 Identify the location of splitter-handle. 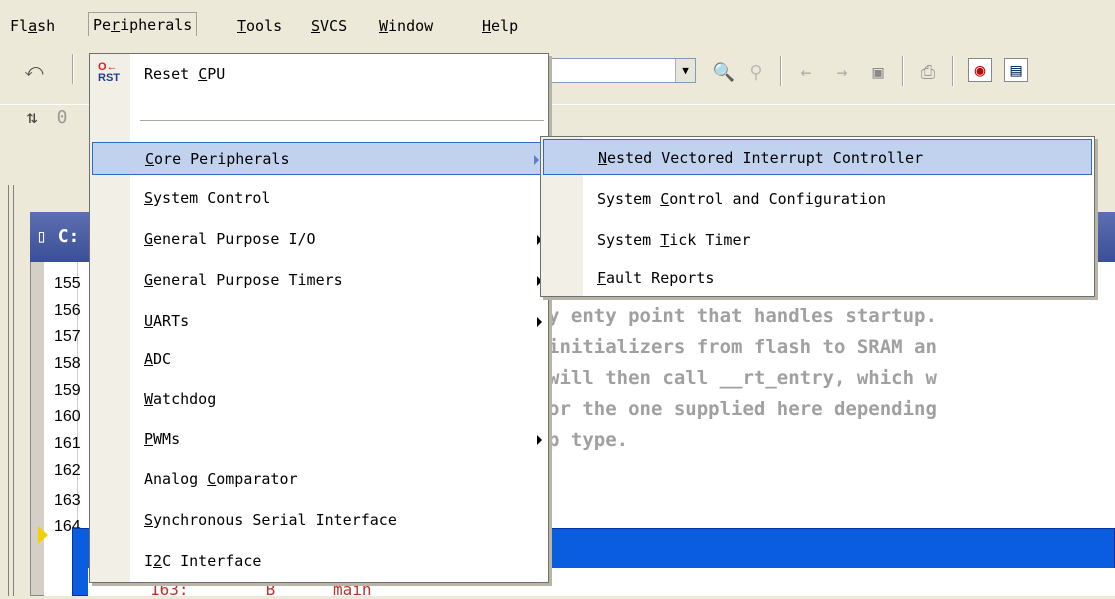
(11, 390).